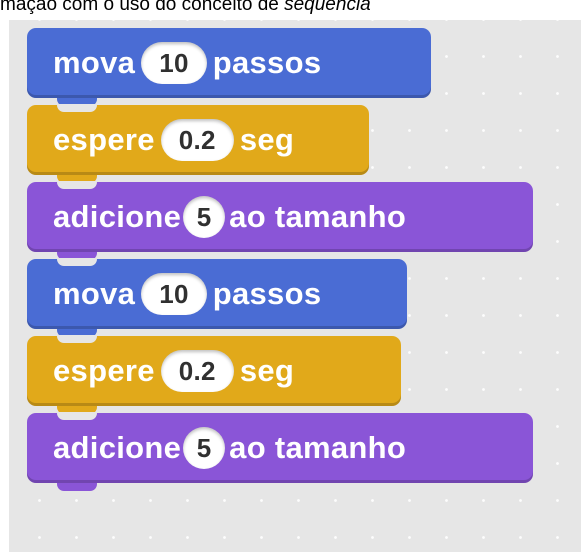 The image size is (581, 552). What do you see at coordinates (327, 7) in the screenshot?
I see `caption-italic: sequência` at bounding box center [327, 7].